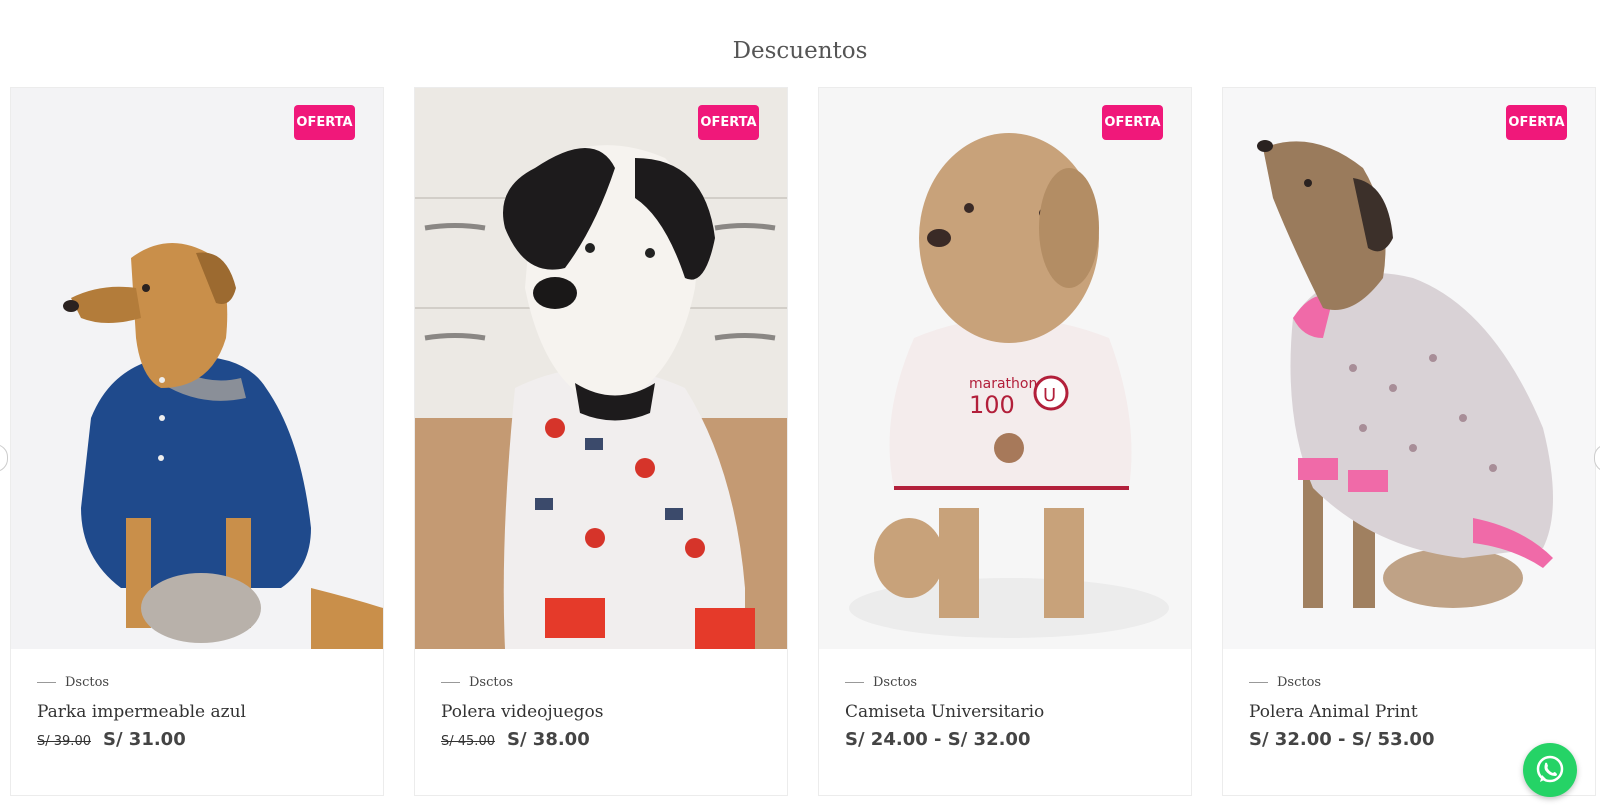  What do you see at coordinates (992, 405) in the screenshot?
I see `svg-text: 100` at bounding box center [992, 405].